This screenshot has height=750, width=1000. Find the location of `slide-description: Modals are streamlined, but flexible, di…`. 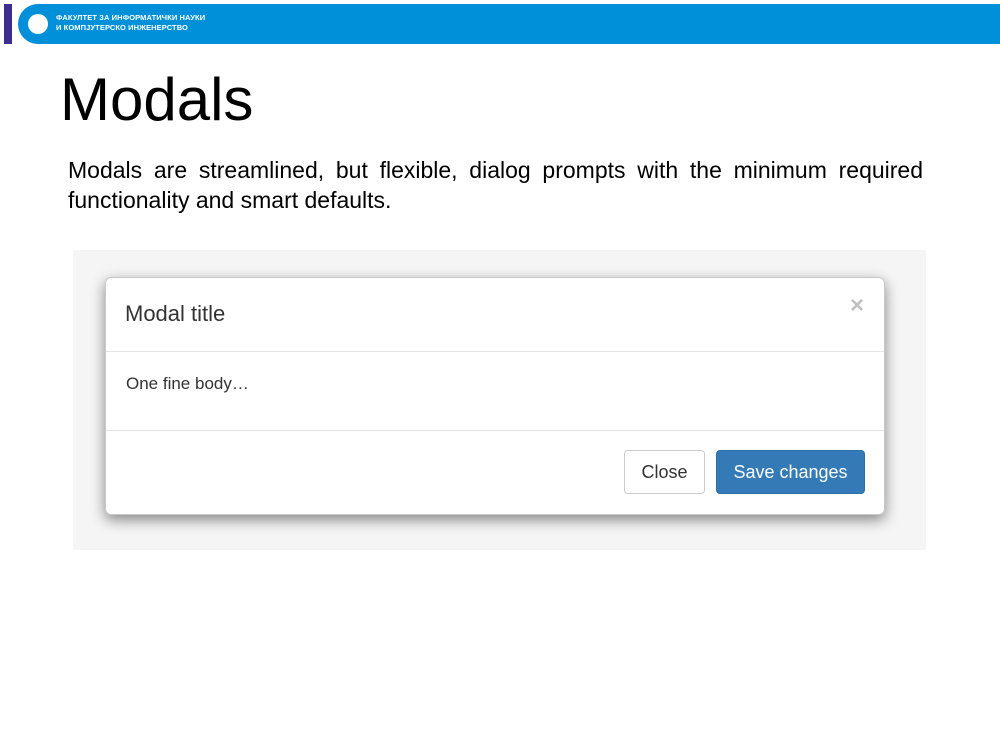

slide-description: Modals are streamlined, but flexible, di… is located at coordinates (495, 185).